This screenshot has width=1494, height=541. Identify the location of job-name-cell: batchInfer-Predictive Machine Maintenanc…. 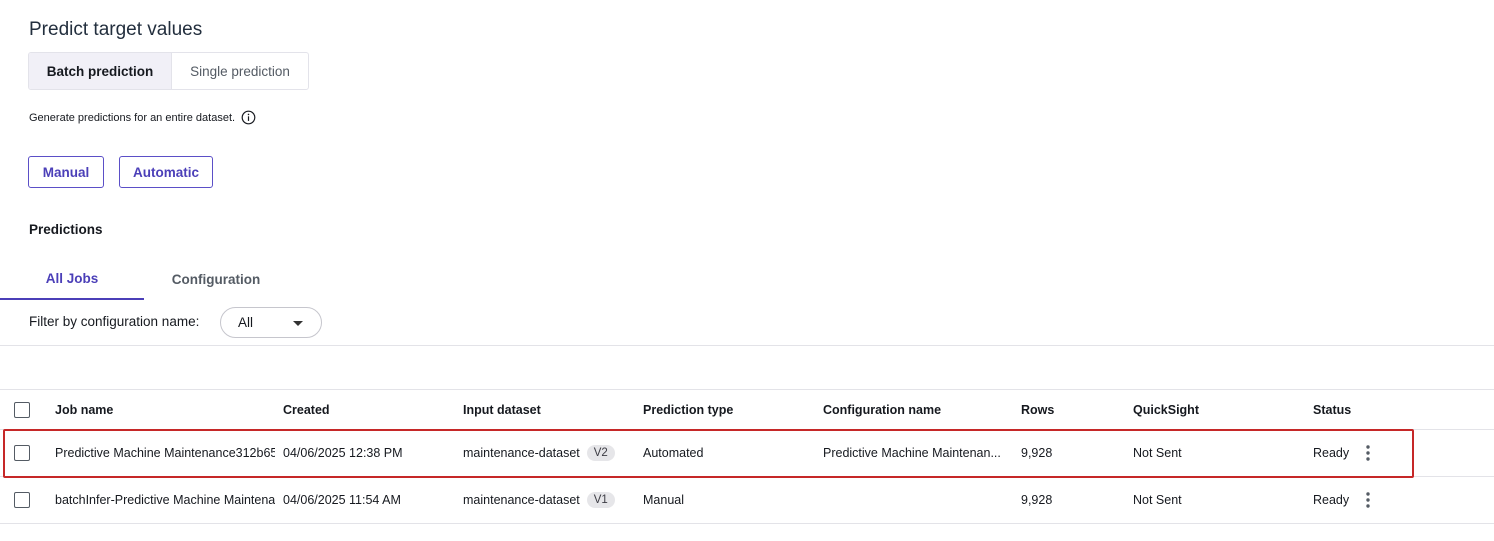
(165, 500).